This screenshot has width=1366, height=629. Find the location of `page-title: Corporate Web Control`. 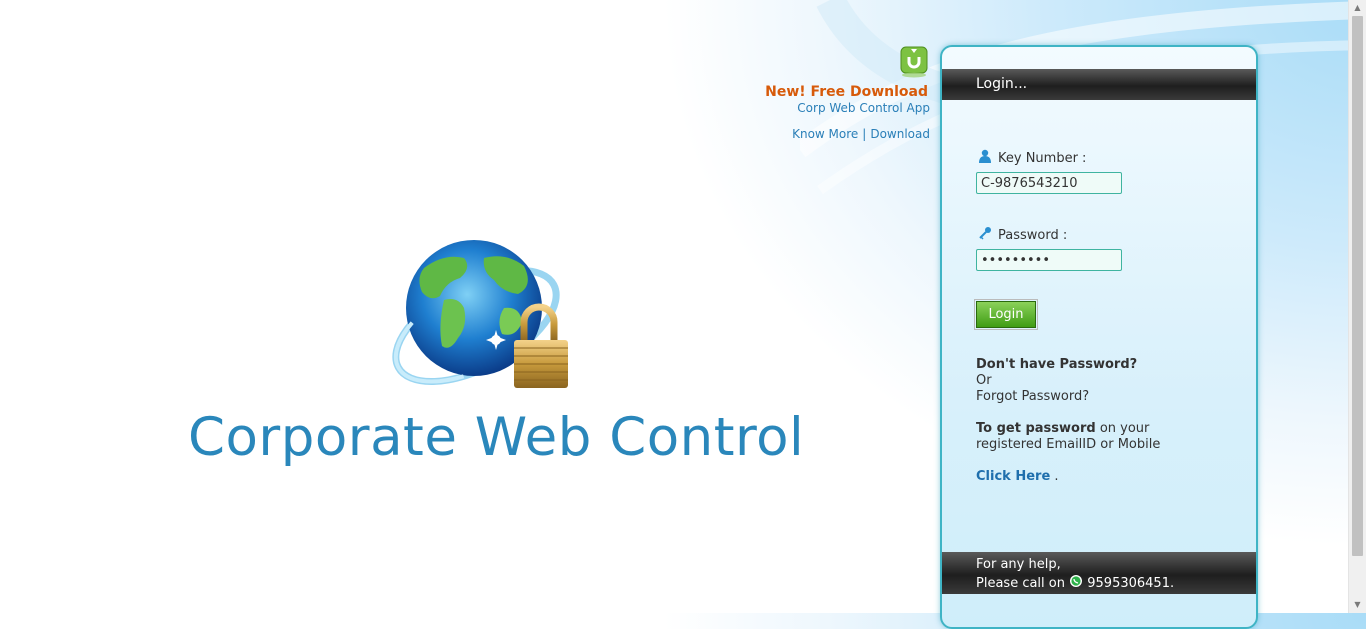

page-title: Corporate Web Control is located at coordinates (496, 437).